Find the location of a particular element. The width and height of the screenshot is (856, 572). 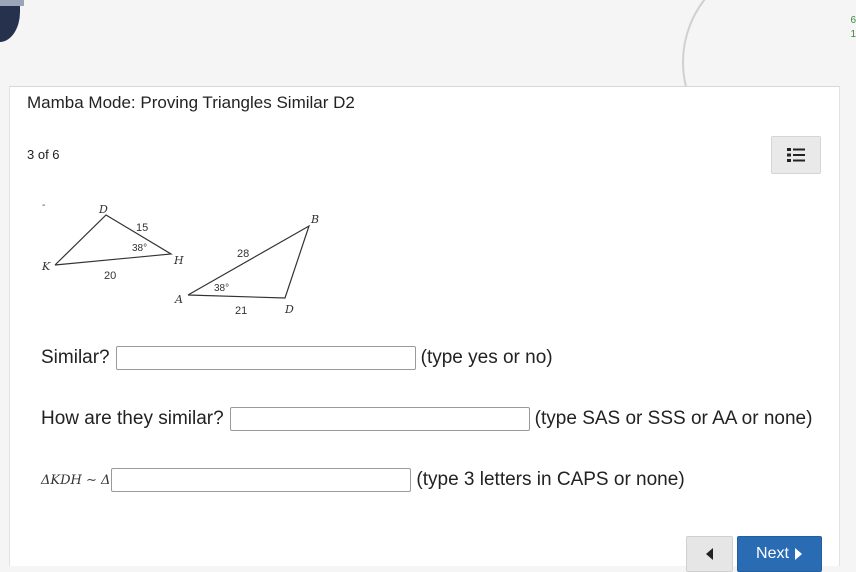

vertex-h: H is located at coordinates (178, 260).